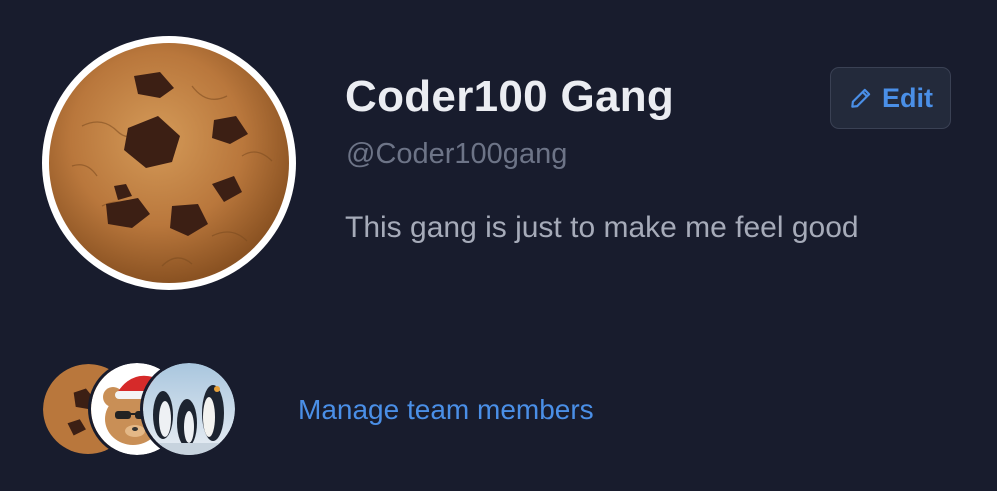  I want to click on member-avatar, so click(189, 409).